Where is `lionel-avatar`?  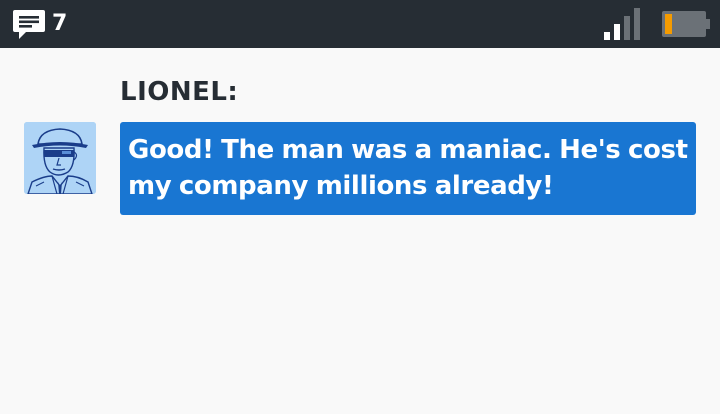 lionel-avatar is located at coordinates (60, 158).